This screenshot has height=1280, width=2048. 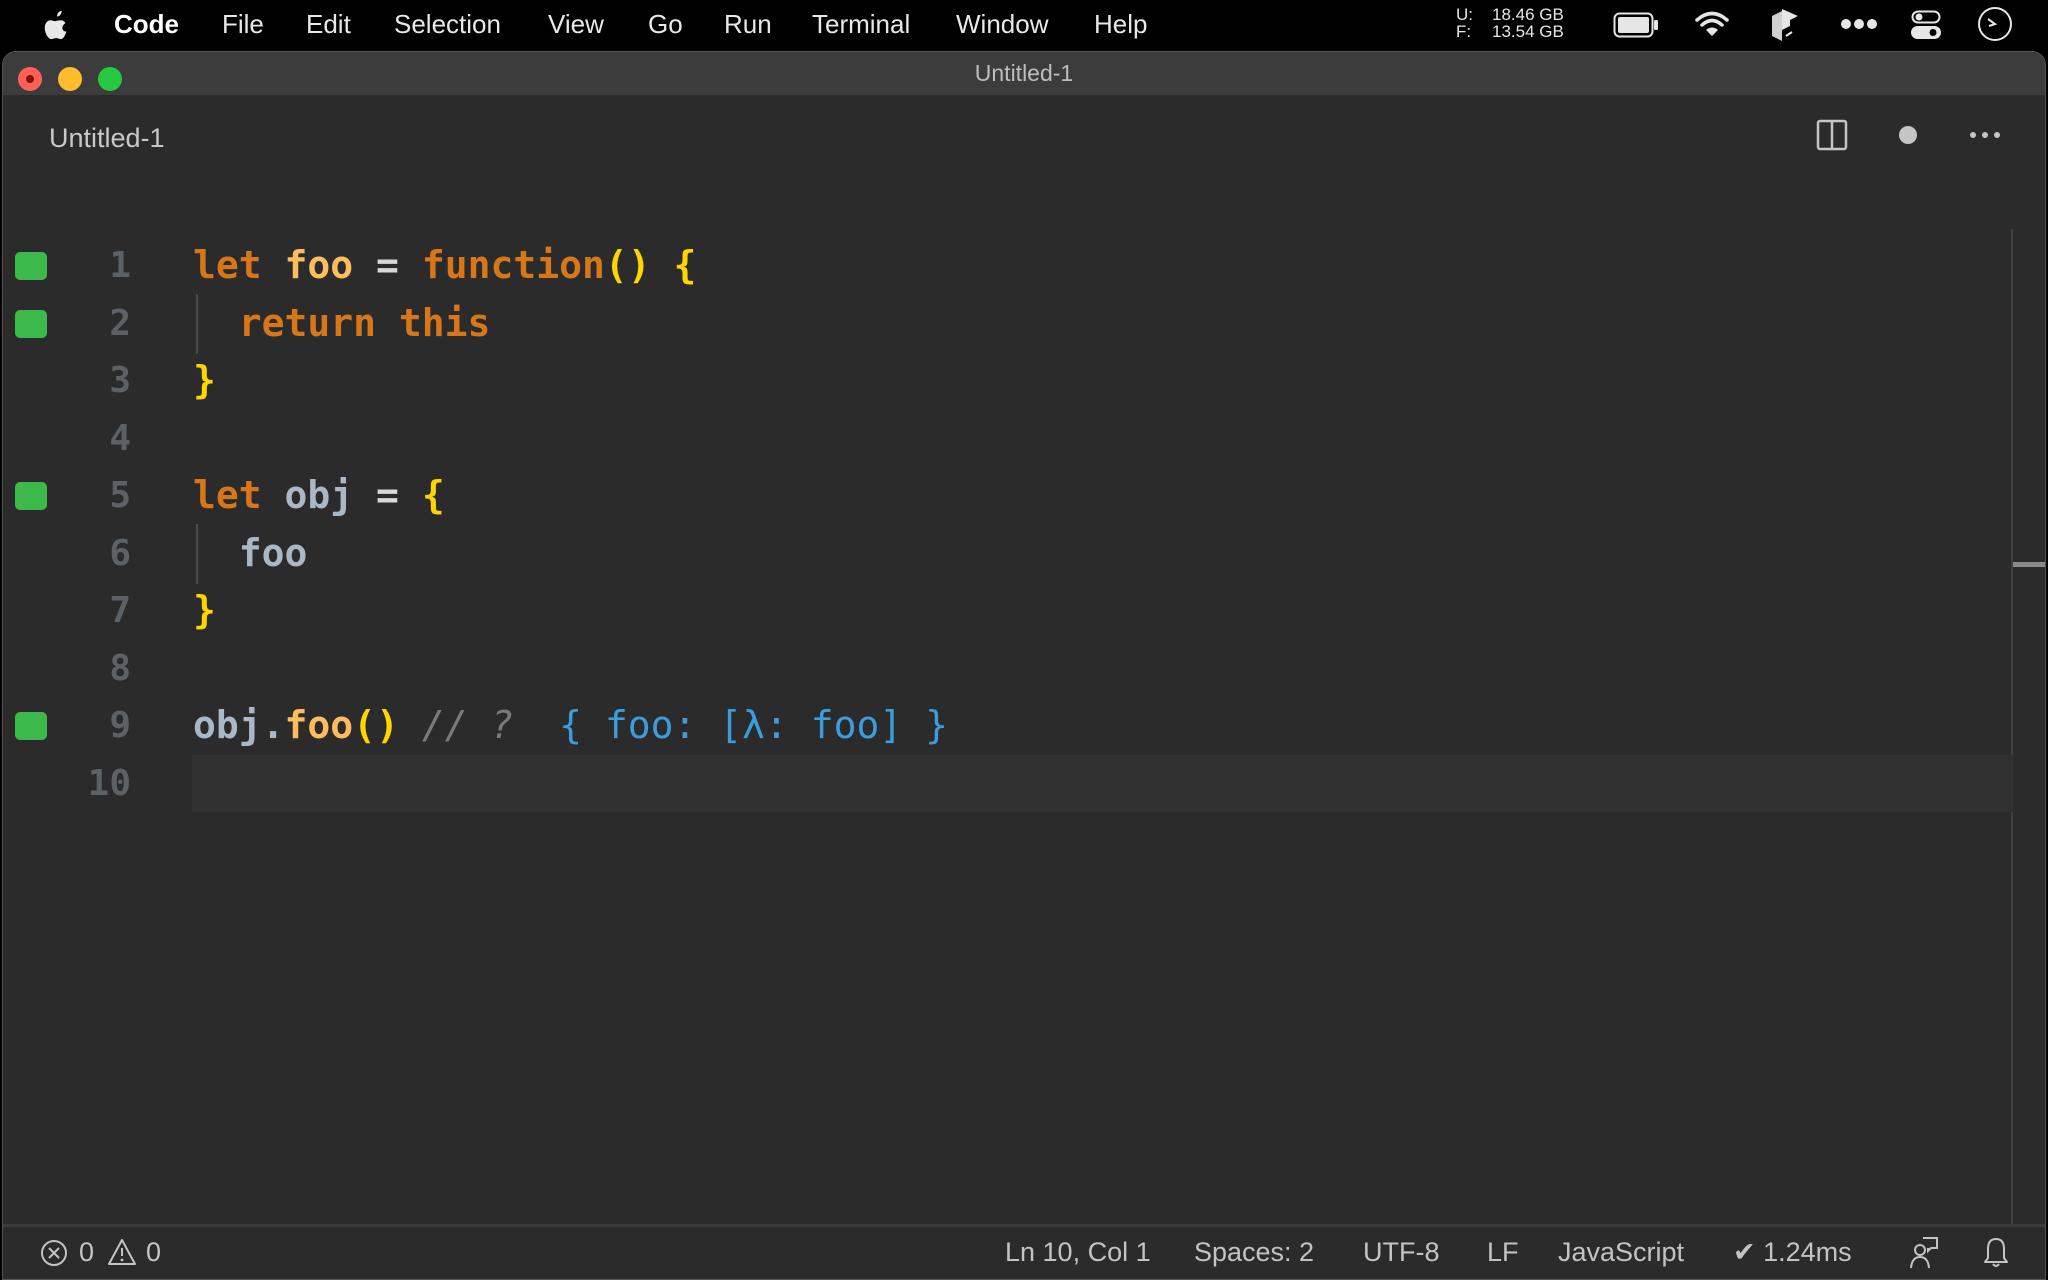 What do you see at coordinates (1008, 266) in the screenshot?
I see `code-line: 1 let foo = function() {` at bounding box center [1008, 266].